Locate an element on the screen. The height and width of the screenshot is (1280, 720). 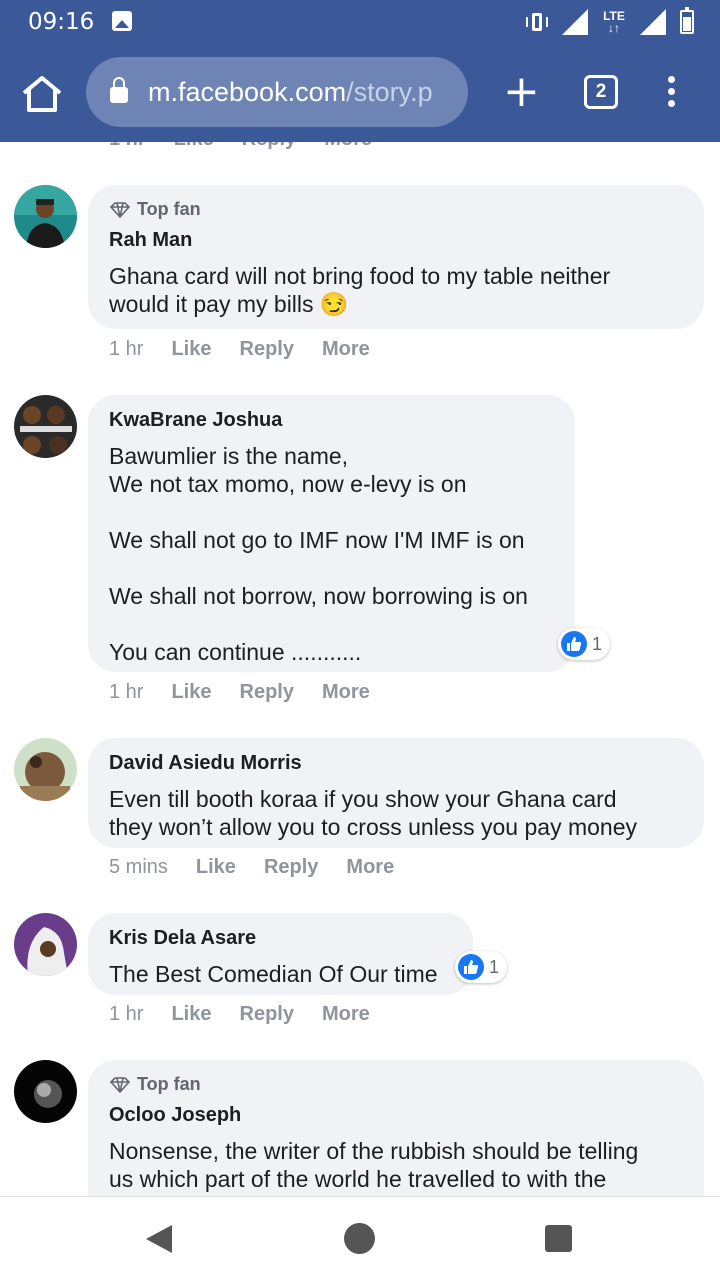
browser-toolbar: m.facebook.com/story.p + 2 is located at coordinates (360, 94).